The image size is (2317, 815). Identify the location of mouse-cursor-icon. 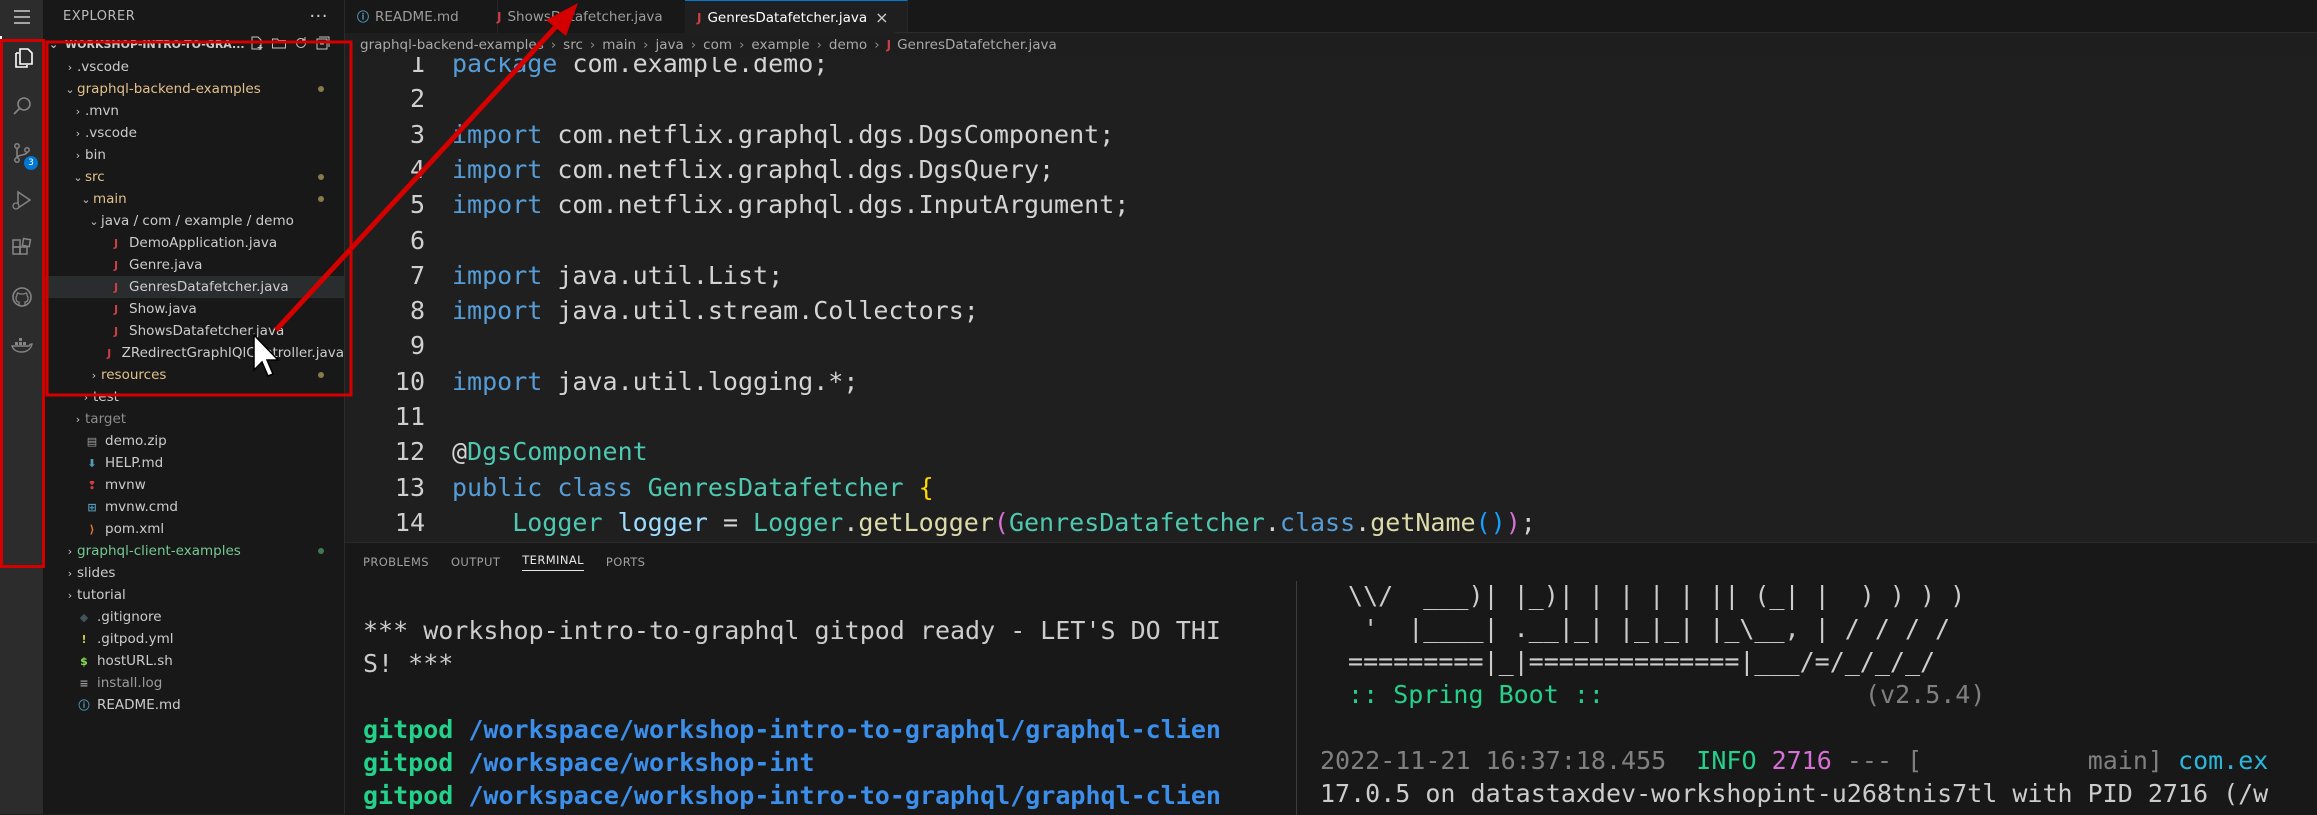
(266, 355).